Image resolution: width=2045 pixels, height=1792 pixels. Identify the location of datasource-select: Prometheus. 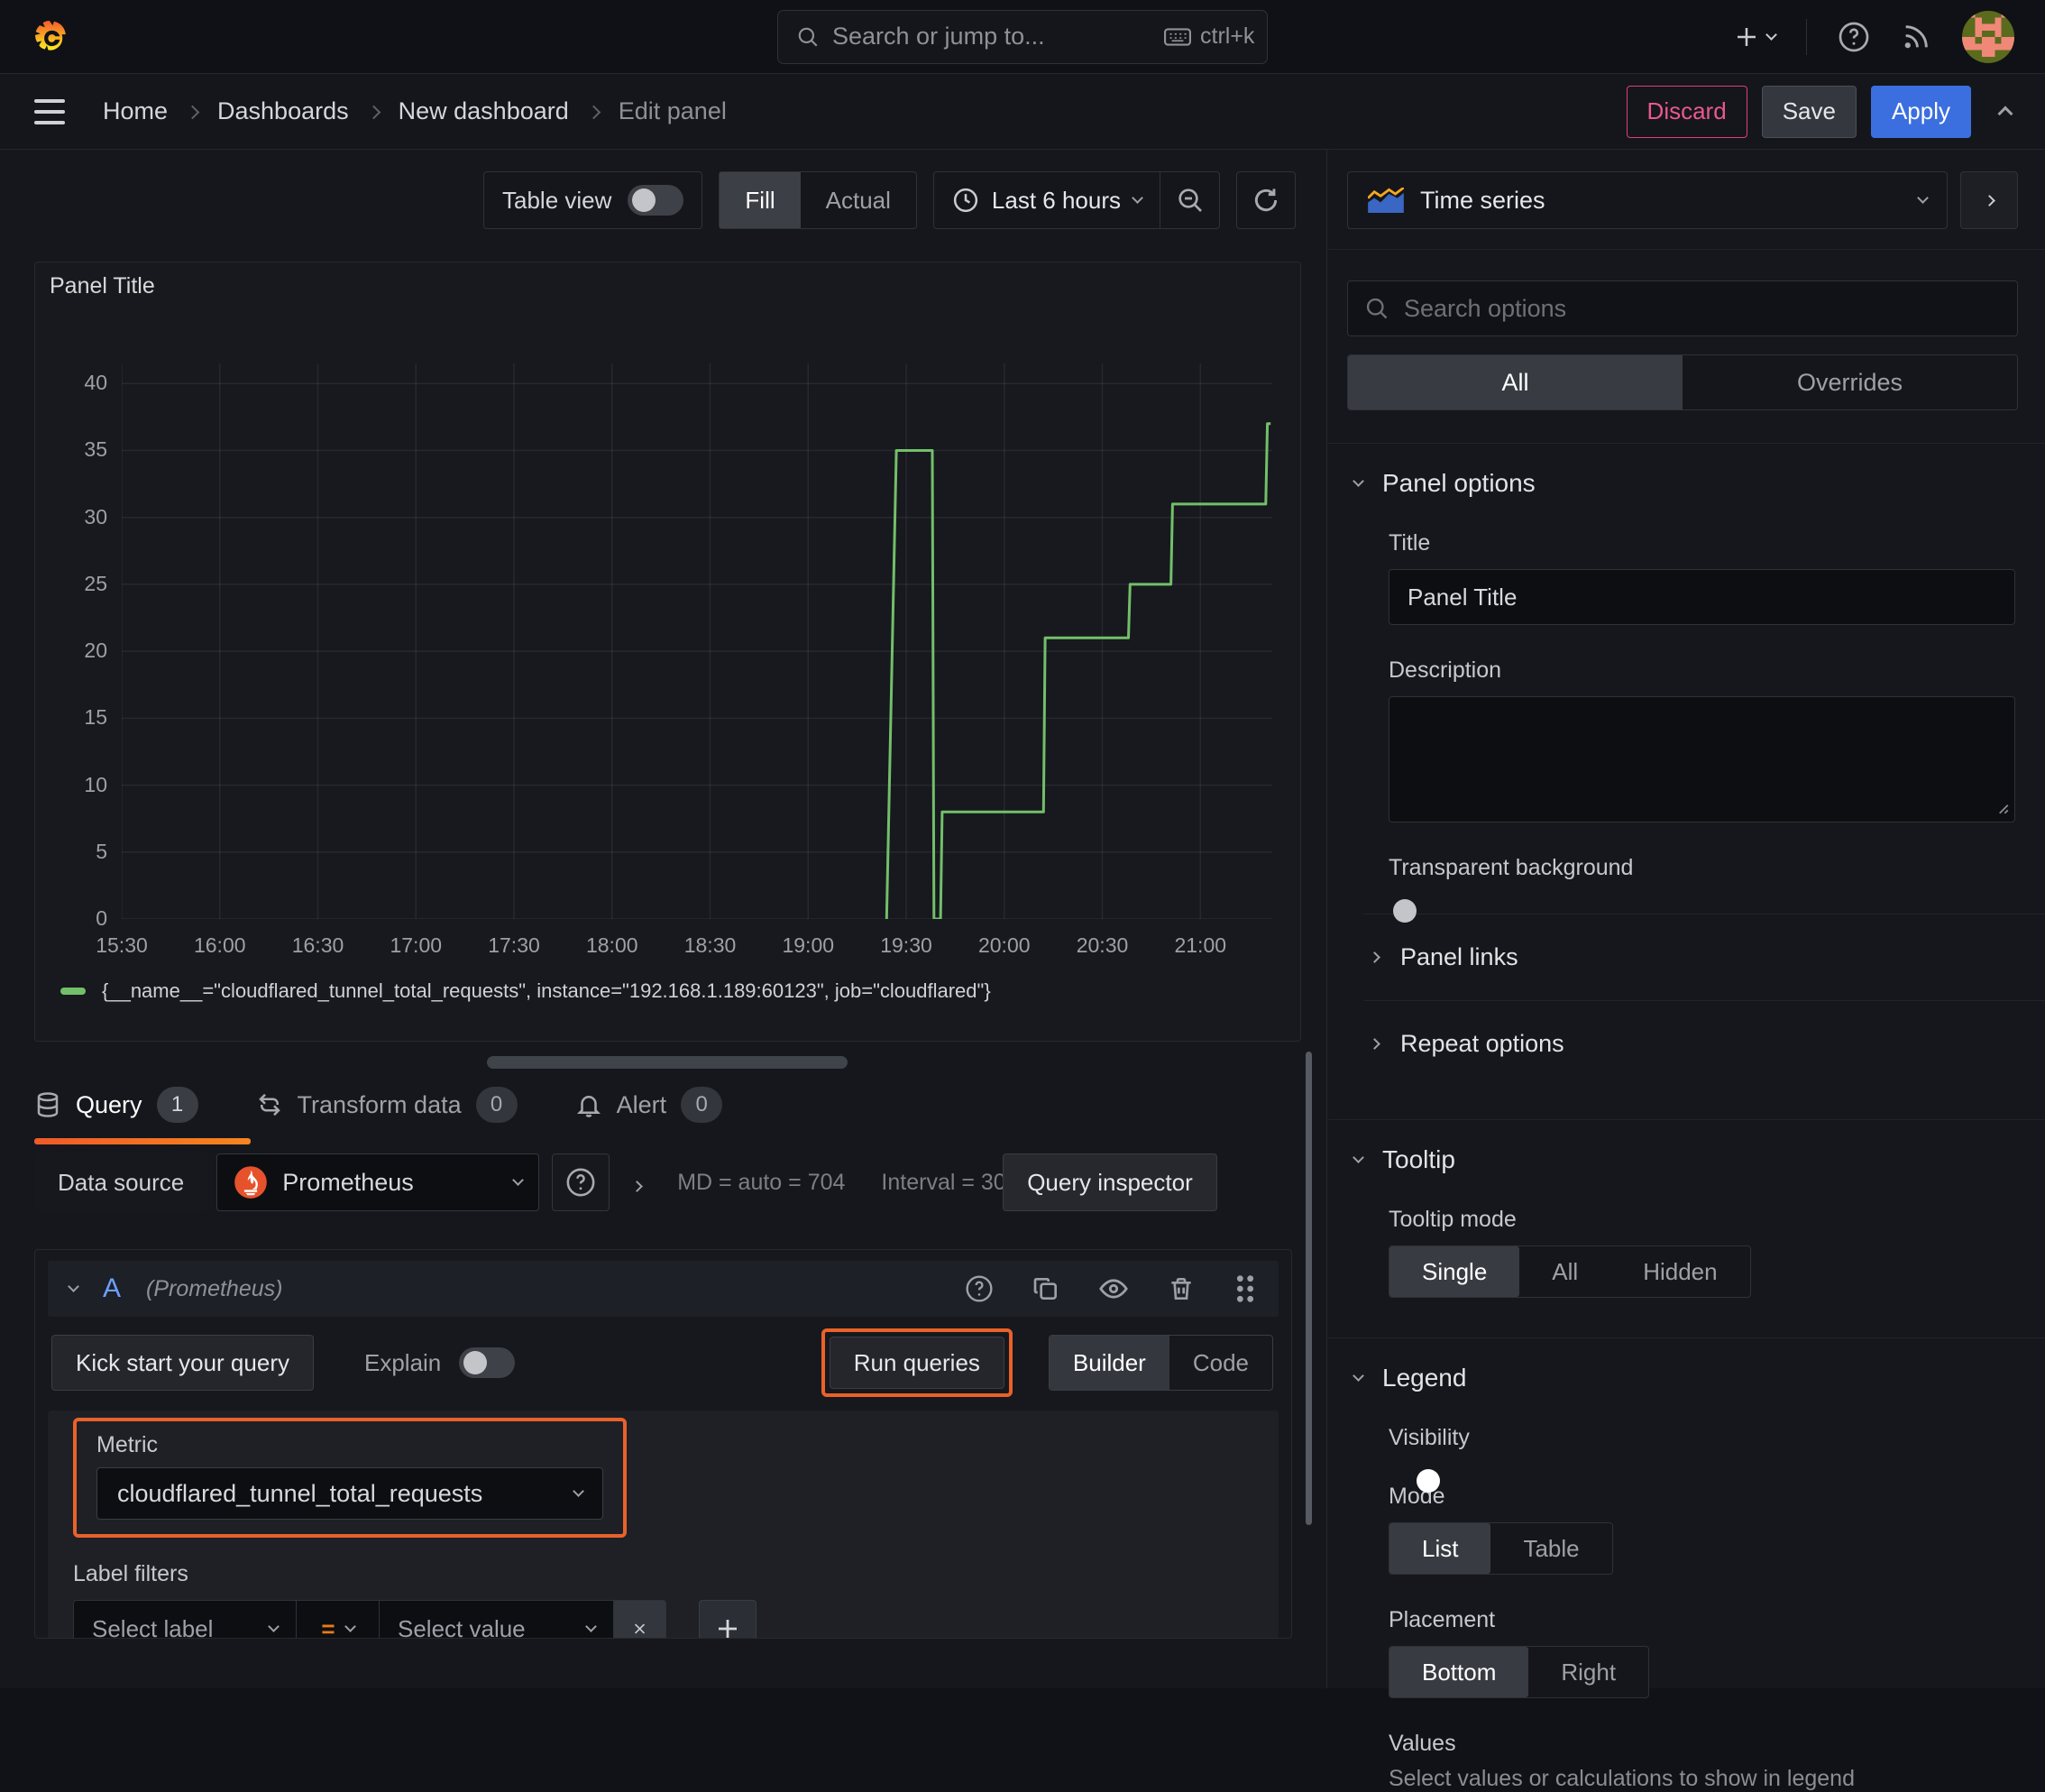
(378, 1182).